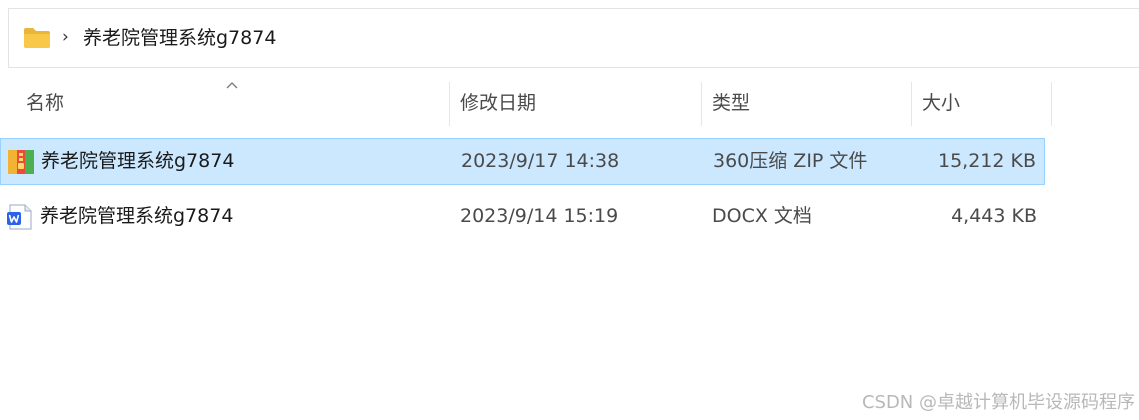 This screenshot has width=1139, height=420. What do you see at coordinates (539, 216) in the screenshot?
I see `file-modified-date: 2023/9/14 15:19` at bounding box center [539, 216].